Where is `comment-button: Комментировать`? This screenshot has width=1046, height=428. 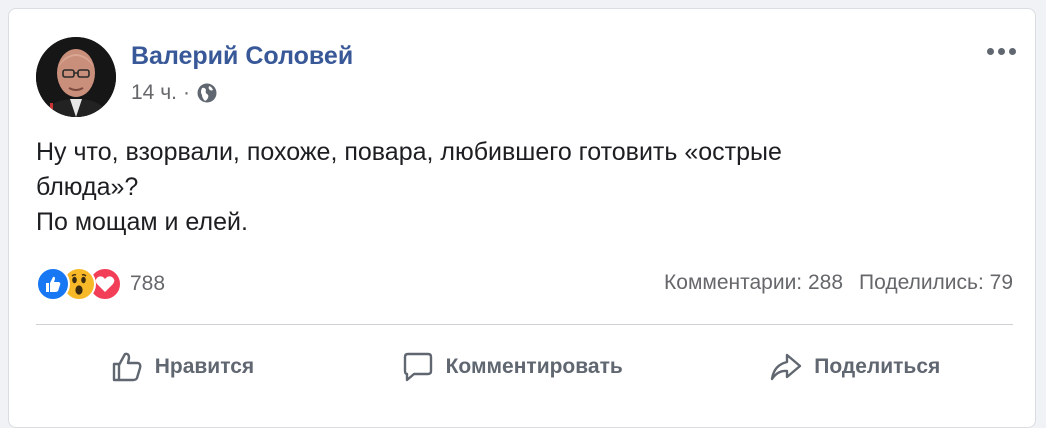 comment-button: Комментировать is located at coordinates (511, 367).